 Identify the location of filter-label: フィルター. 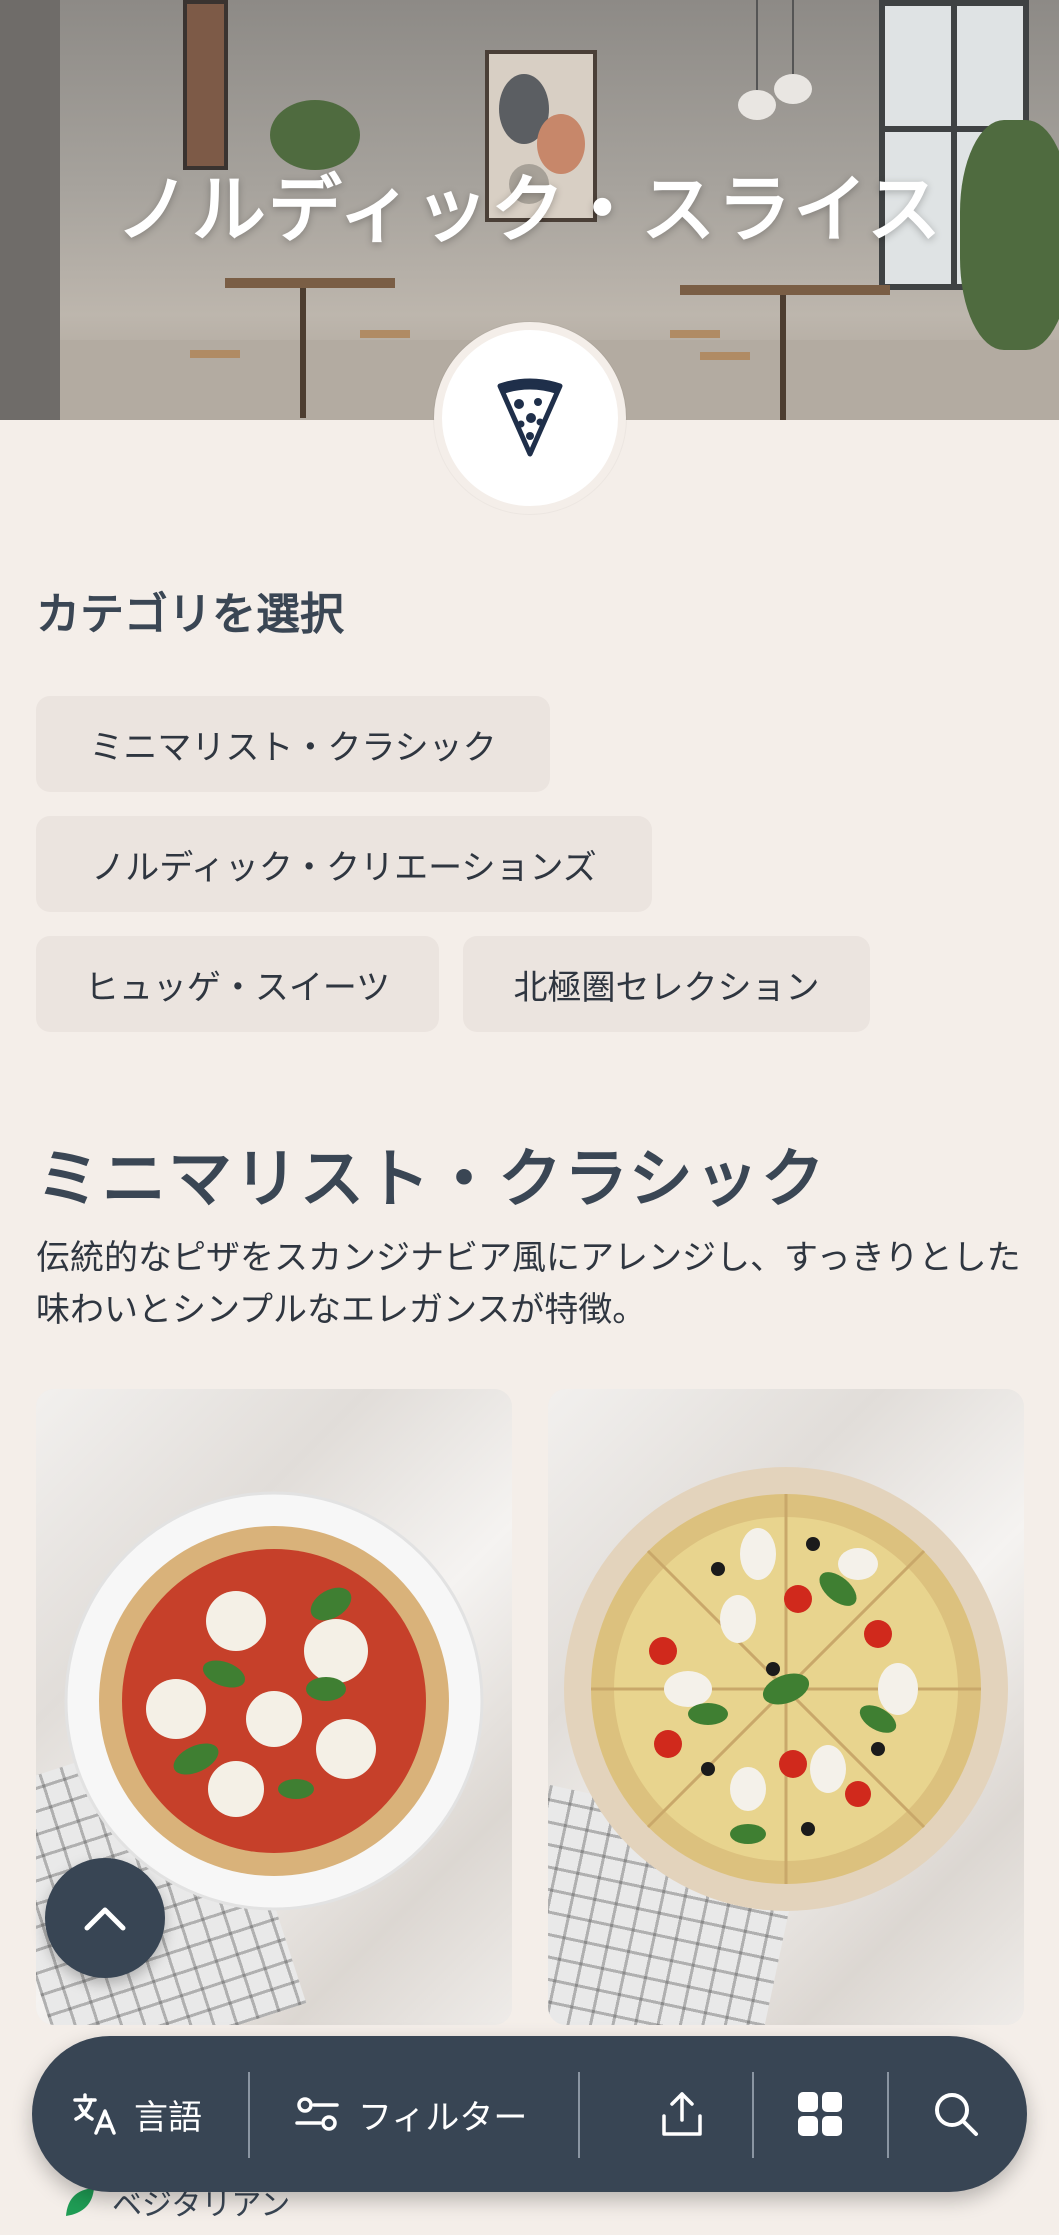
(443, 2117).